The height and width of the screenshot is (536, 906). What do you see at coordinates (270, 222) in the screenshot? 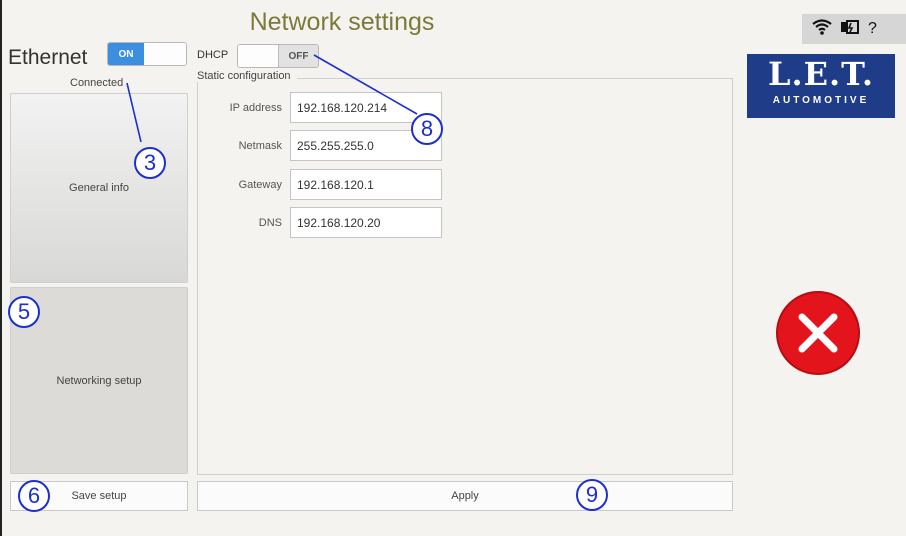
I see `dns-label: DNS` at bounding box center [270, 222].